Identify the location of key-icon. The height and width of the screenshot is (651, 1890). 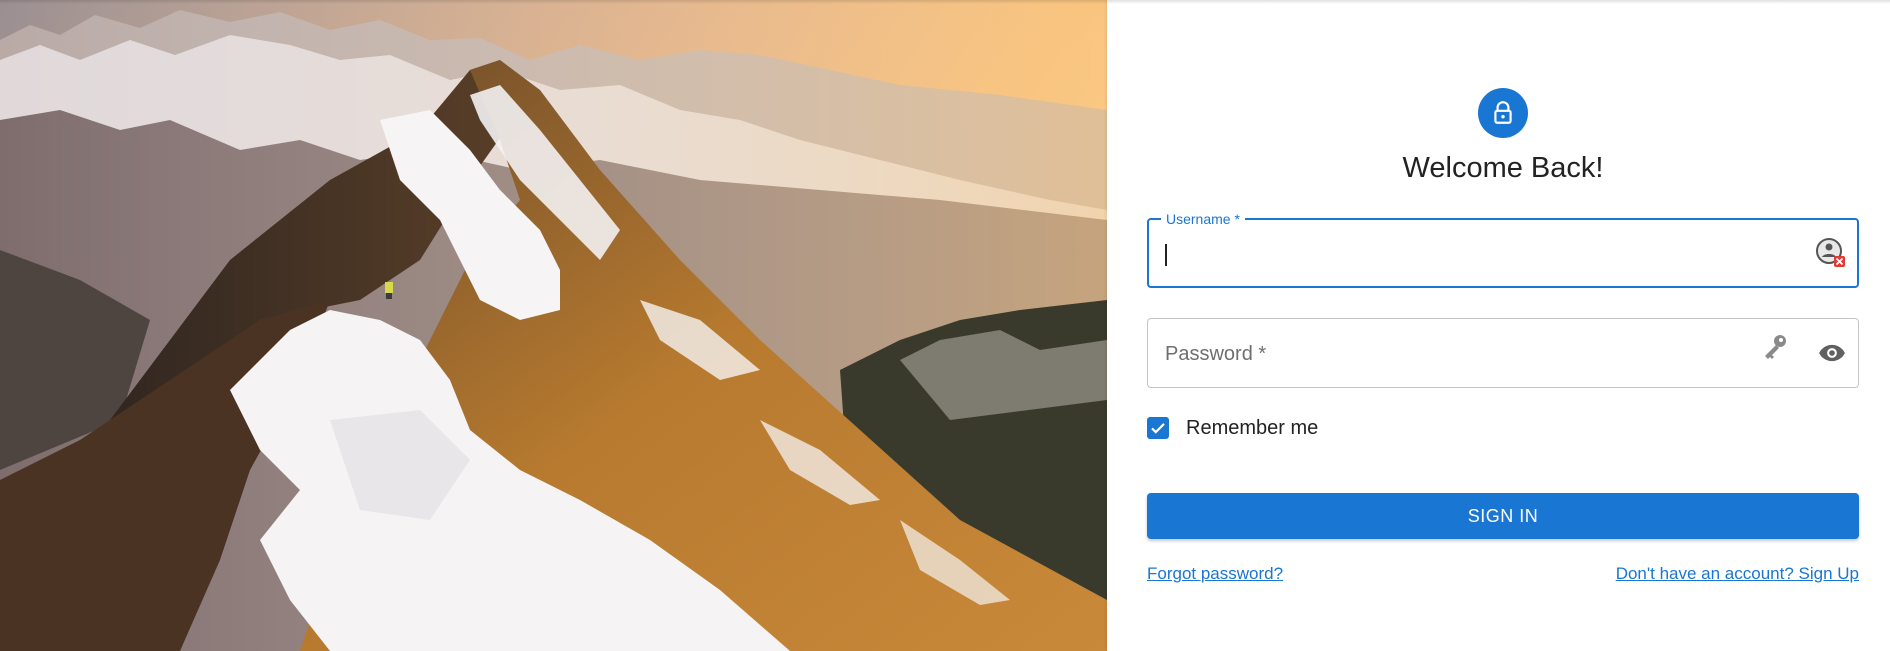
(1775, 347).